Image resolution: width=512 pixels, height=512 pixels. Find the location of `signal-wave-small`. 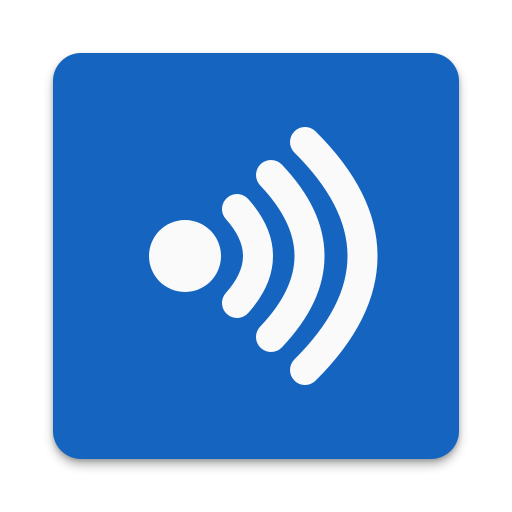

signal-wave-small is located at coordinates (247, 256).